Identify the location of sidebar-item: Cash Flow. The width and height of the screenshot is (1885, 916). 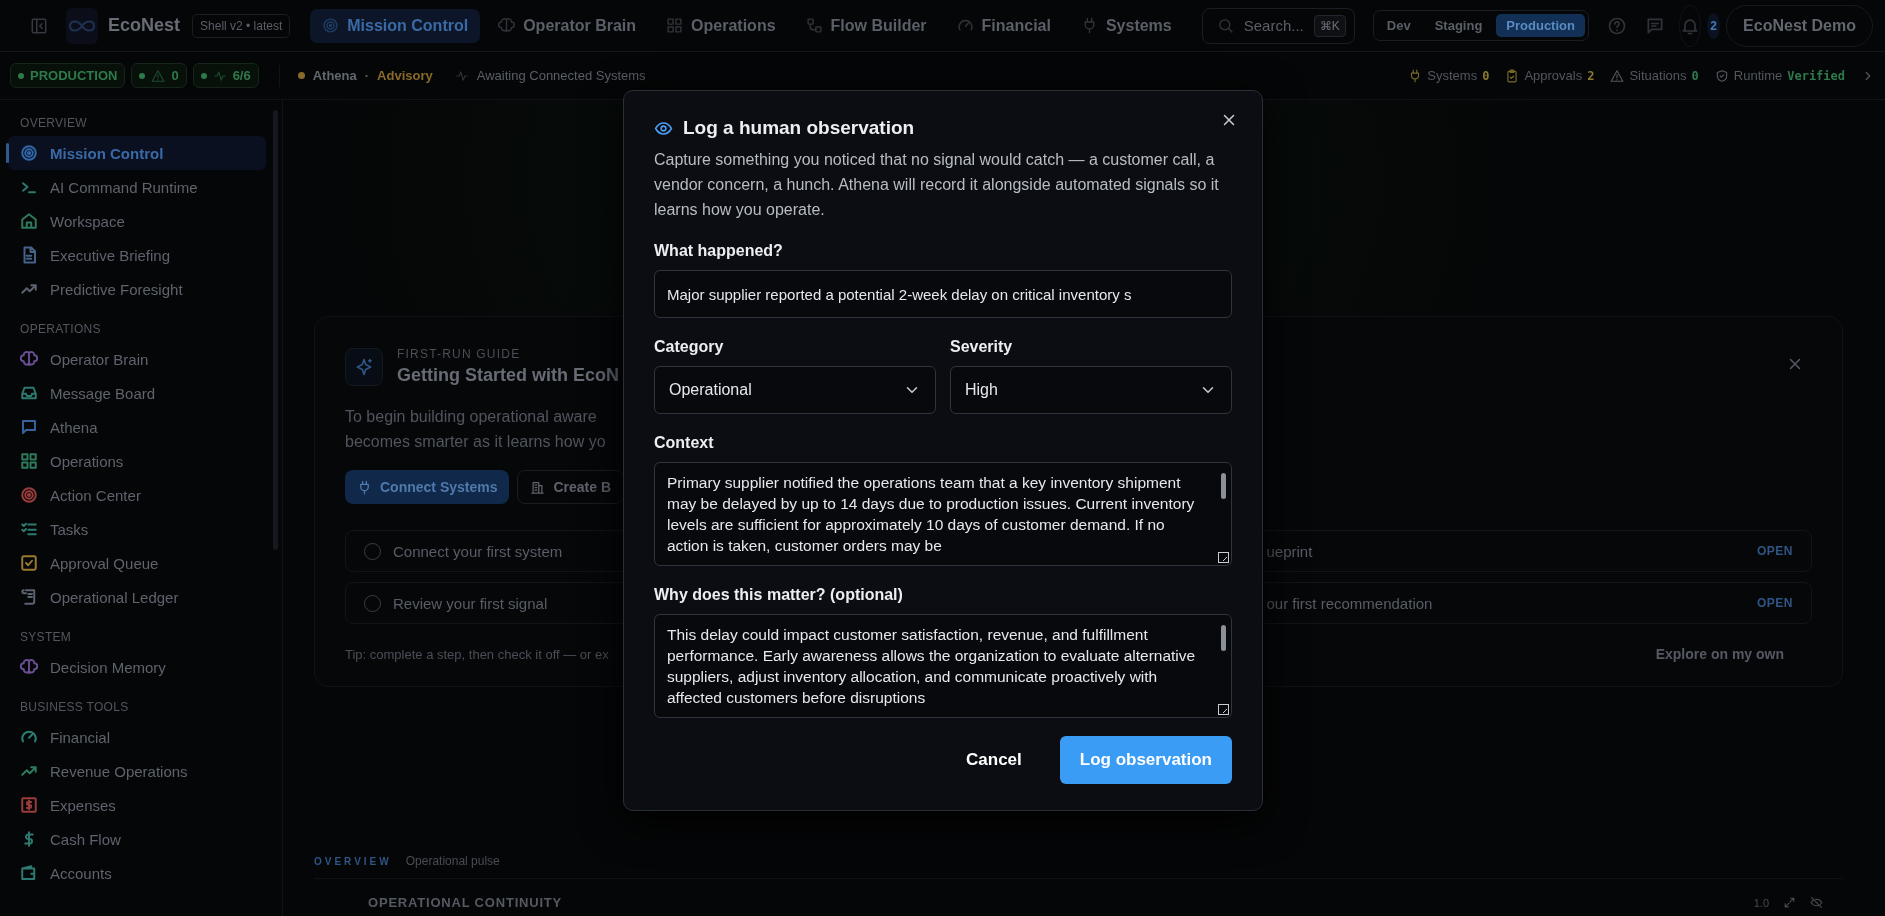
(137, 839).